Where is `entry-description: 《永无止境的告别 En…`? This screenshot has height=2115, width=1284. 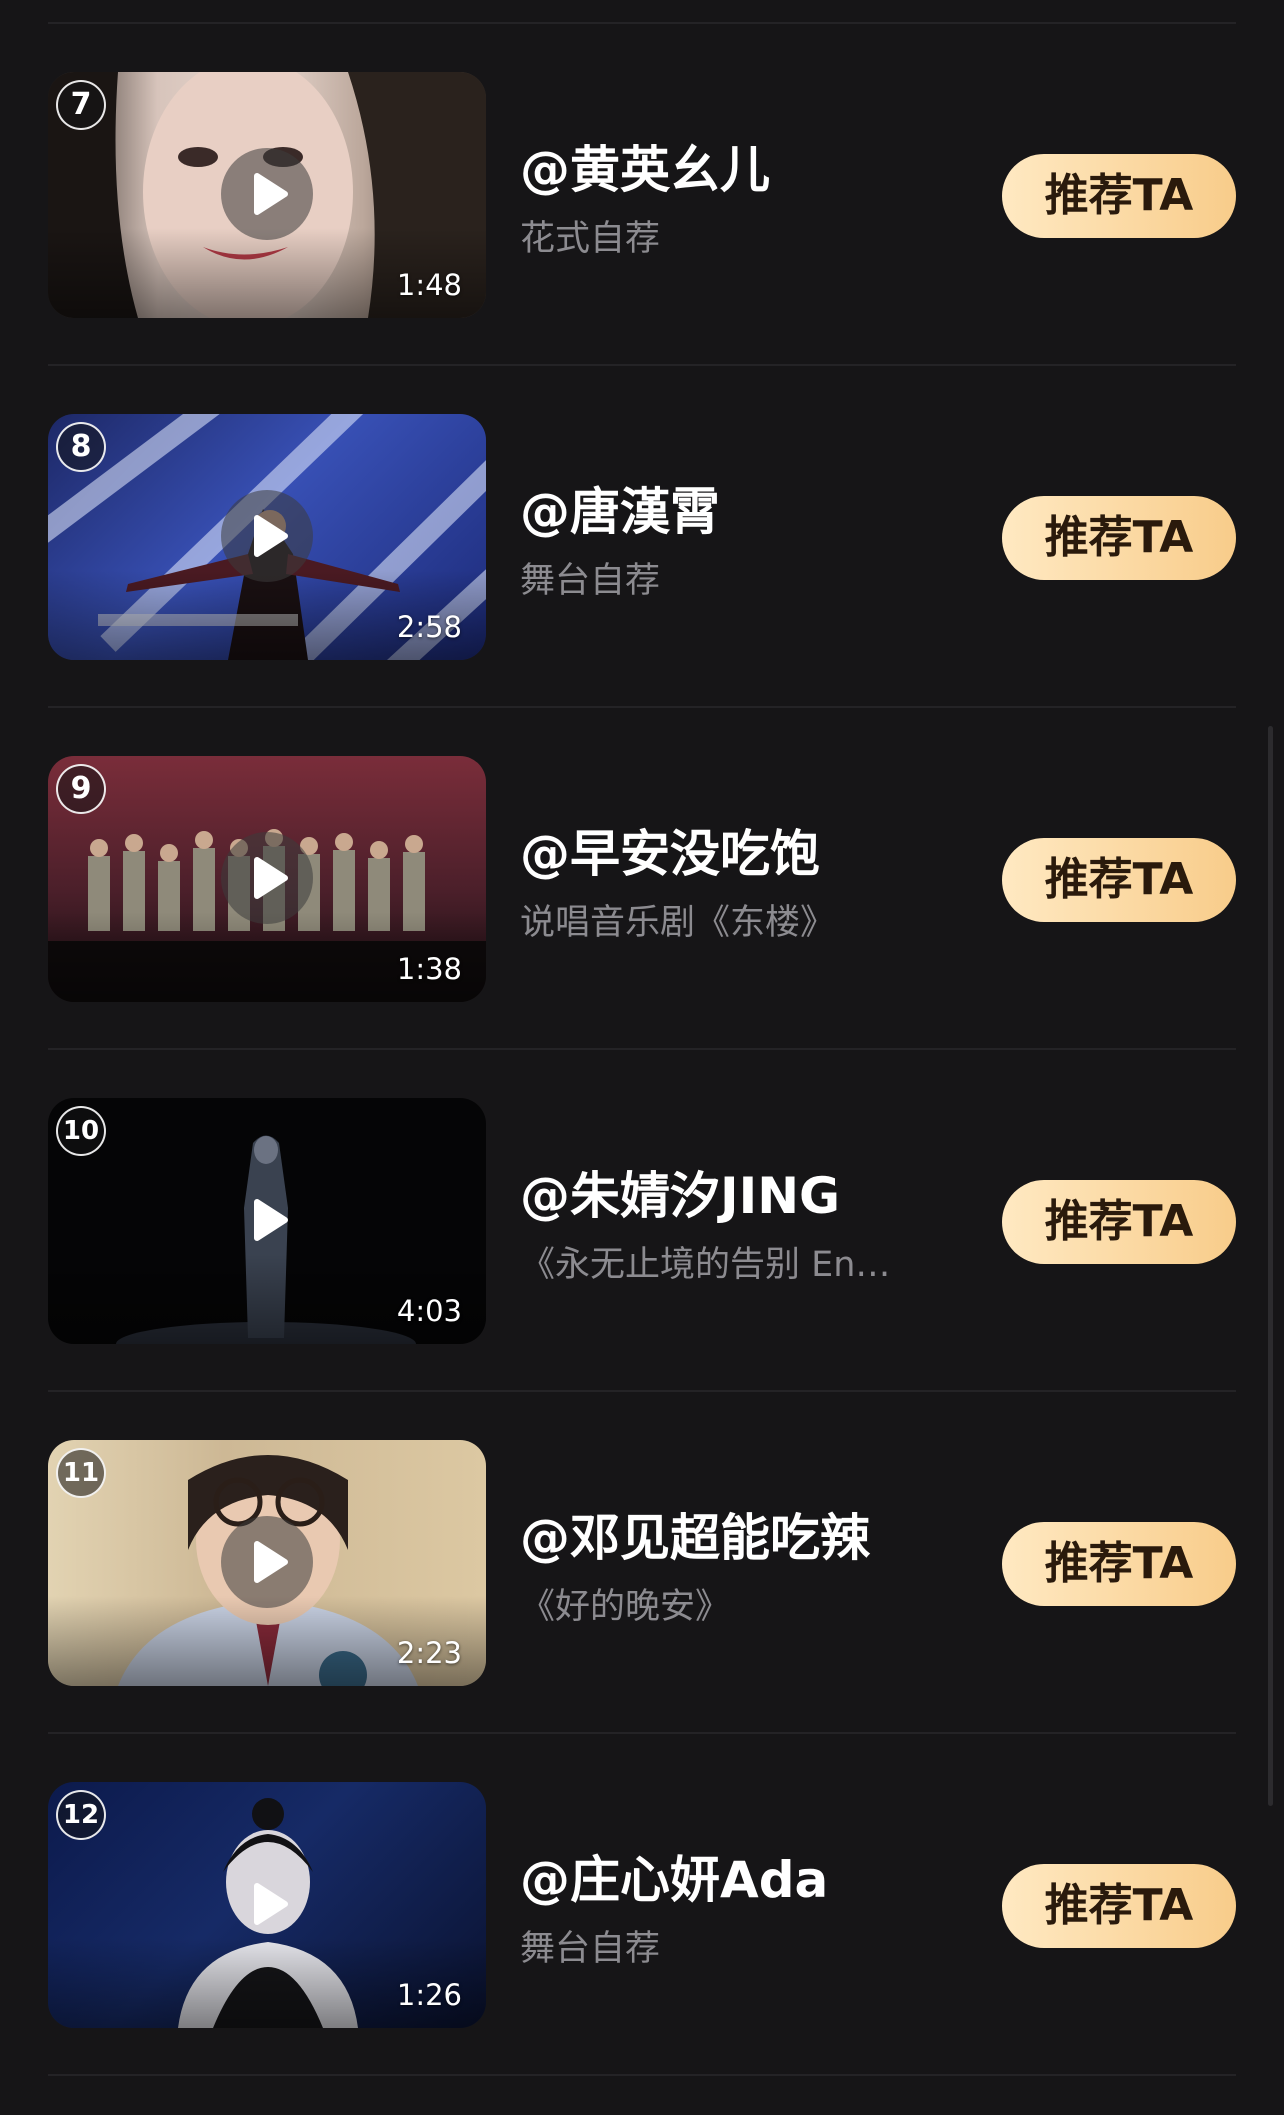
entry-description: 《永无止境的告别 En… is located at coordinates (705, 1265).